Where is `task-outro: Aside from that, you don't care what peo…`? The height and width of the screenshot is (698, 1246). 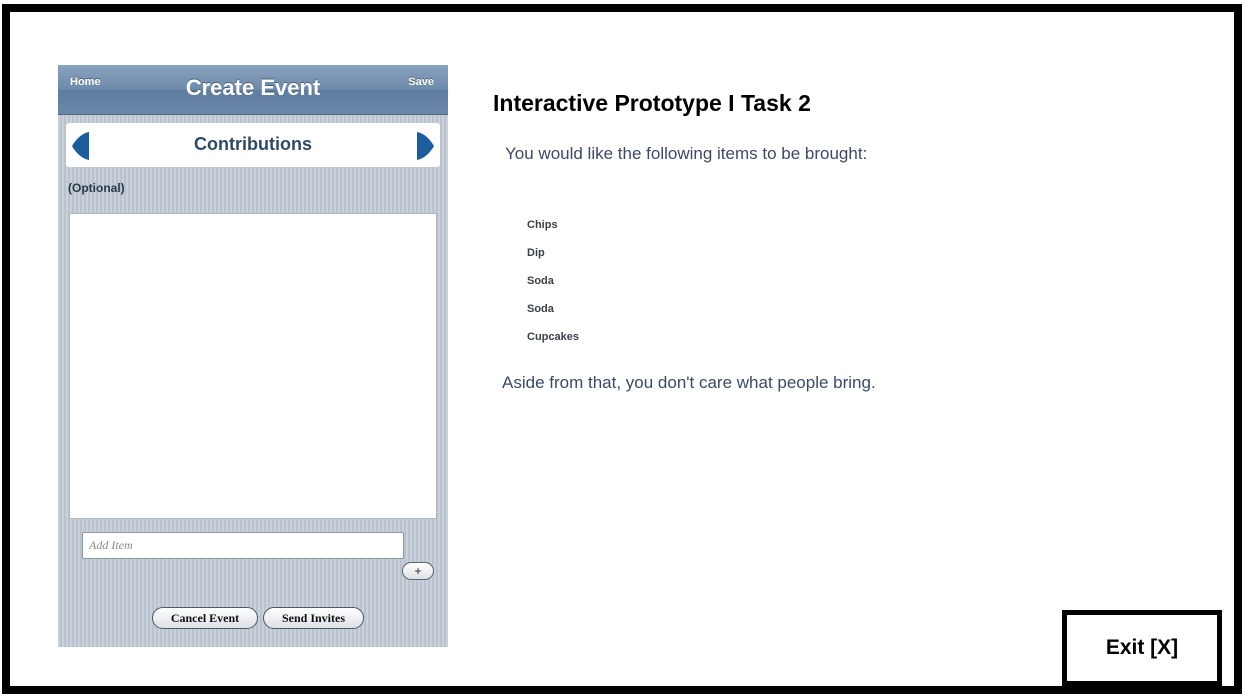
task-outro: Aside from that, you don't care what peo… is located at coordinates (689, 382).